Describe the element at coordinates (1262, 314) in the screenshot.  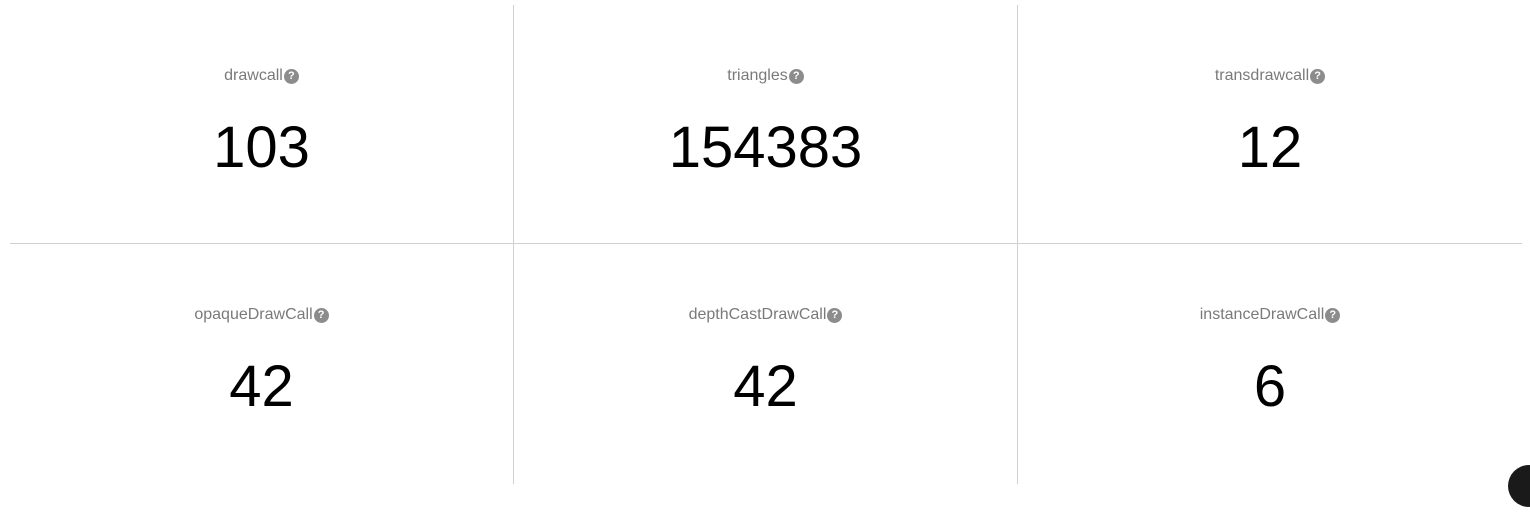
I see `metric-label: instanceDrawCall` at that location.